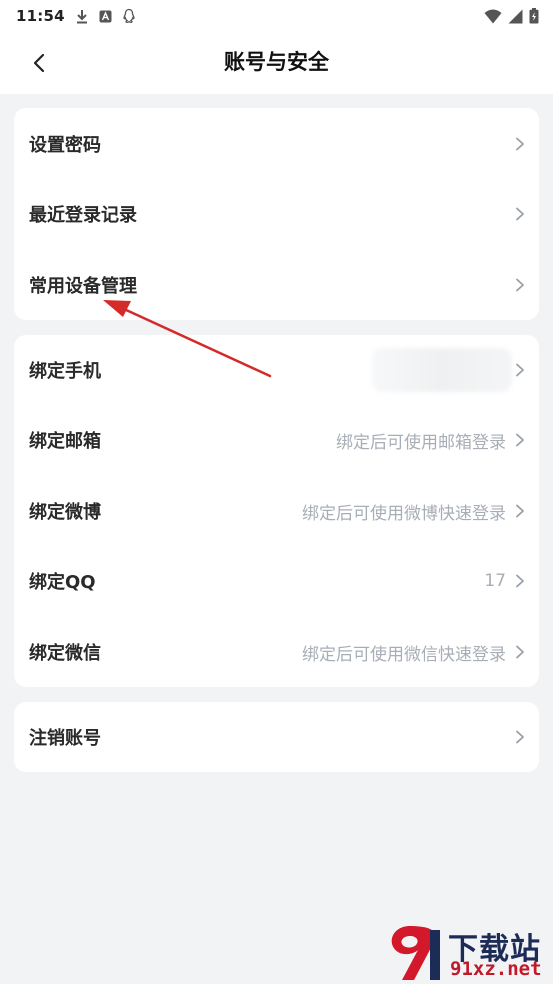 This screenshot has width=553, height=984. What do you see at coordinates (83, 215) in the screenshot?
I see `row-label: 最近登录记录` at bounding box center [83, 215].